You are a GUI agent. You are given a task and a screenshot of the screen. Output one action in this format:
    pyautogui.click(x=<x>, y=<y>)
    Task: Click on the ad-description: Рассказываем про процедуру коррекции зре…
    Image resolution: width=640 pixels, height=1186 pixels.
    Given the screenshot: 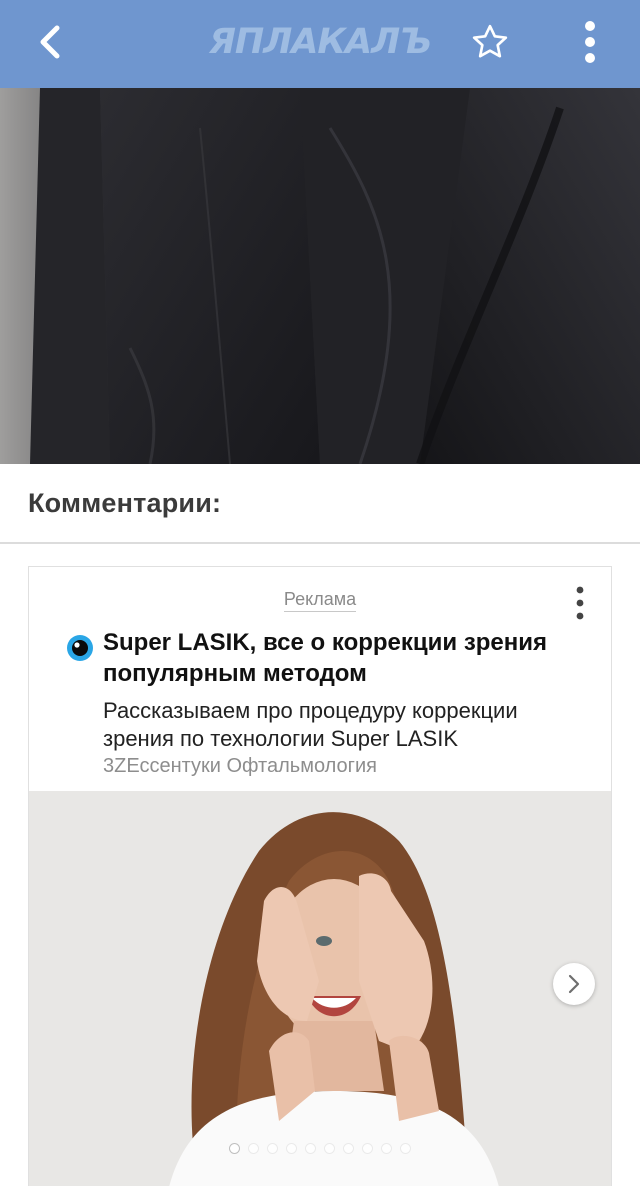 What is the action you would take?
    pyautogui.click(x=310, y=724)
    